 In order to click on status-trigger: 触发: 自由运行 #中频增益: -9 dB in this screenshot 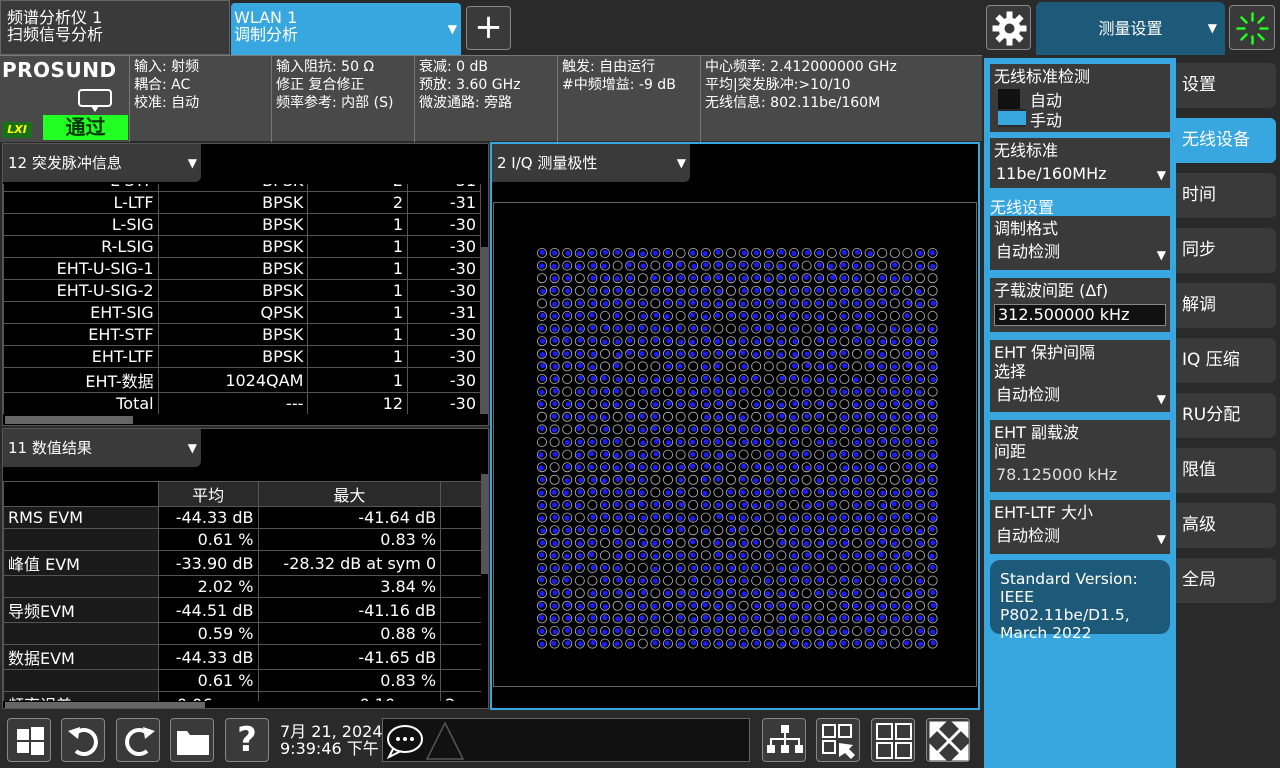, I will do `click(628, 99)`.